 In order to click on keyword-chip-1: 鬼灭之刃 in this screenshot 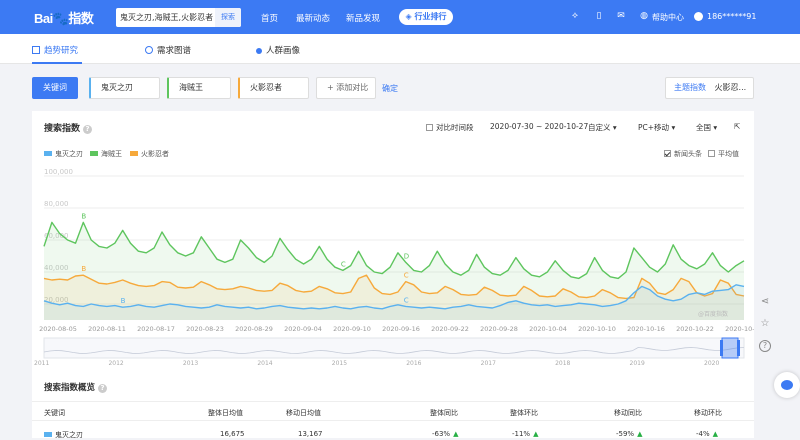, I will do `click(124, 88)`.